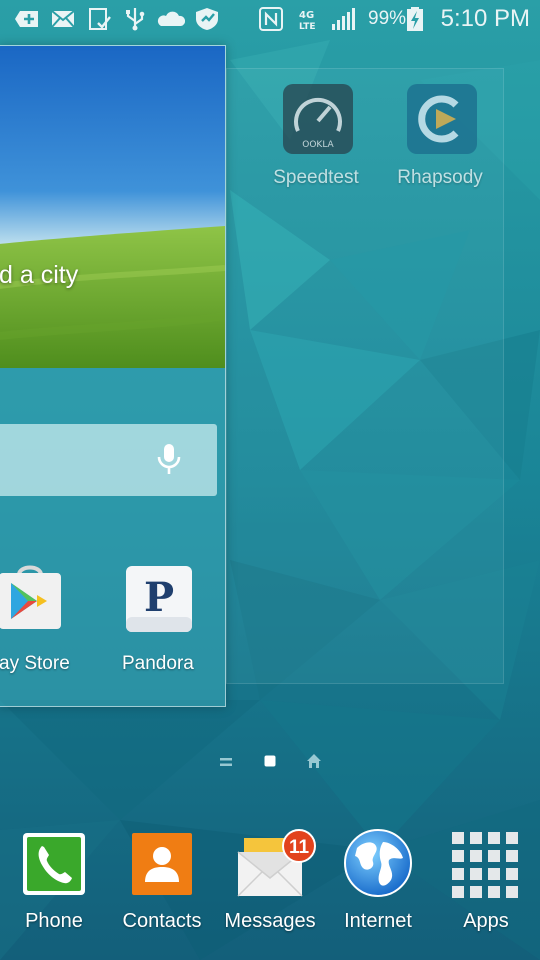  I want to click on dock-label: Phone, so click(54, 921).